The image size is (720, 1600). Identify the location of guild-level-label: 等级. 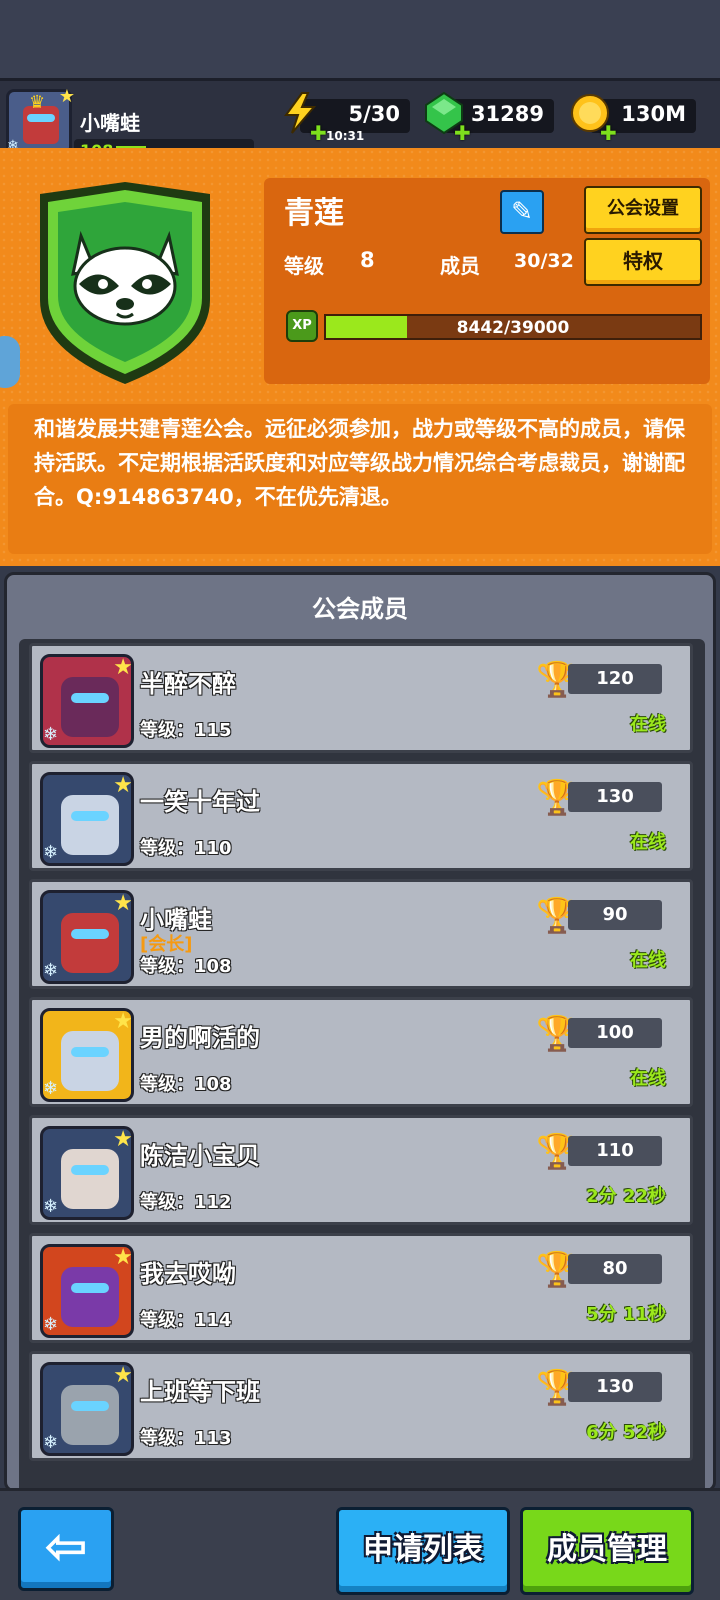
(304, 266).